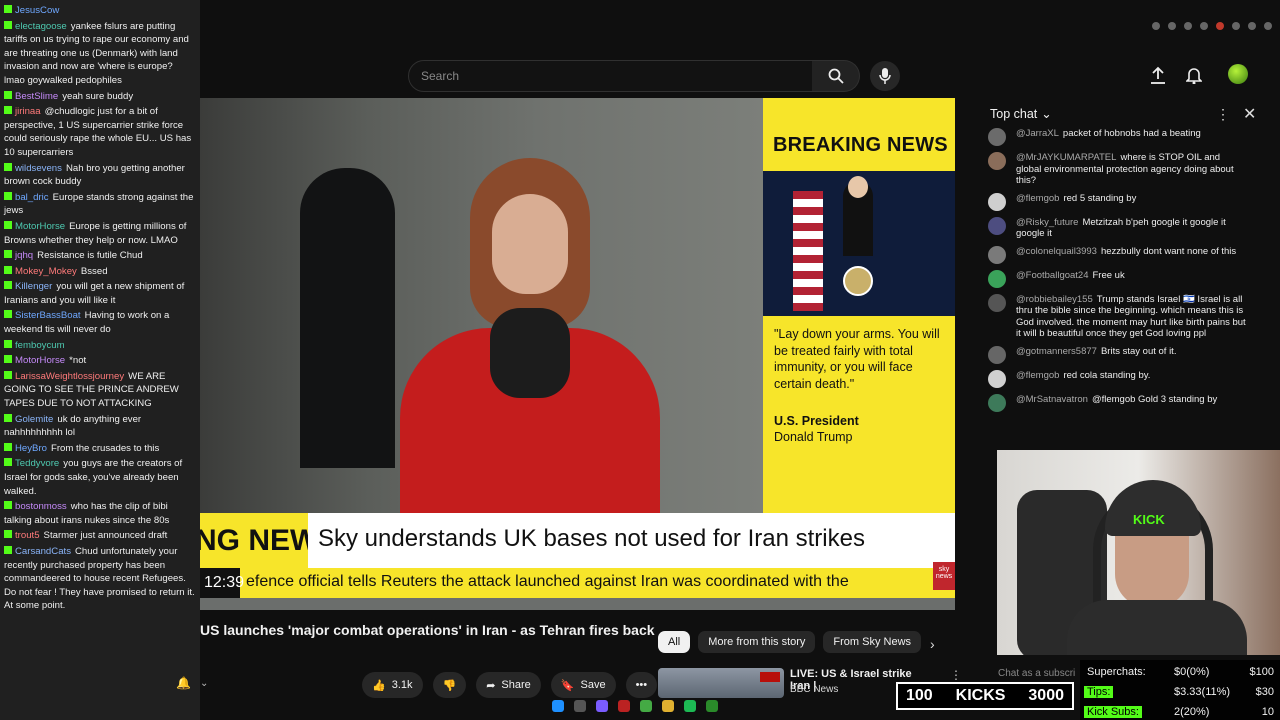 This screenshot has height=720, width=1280. Describe the element at coordinates (1056, 351) in the screenshot. I see `chat-author: @gotmanners5877` at that location.